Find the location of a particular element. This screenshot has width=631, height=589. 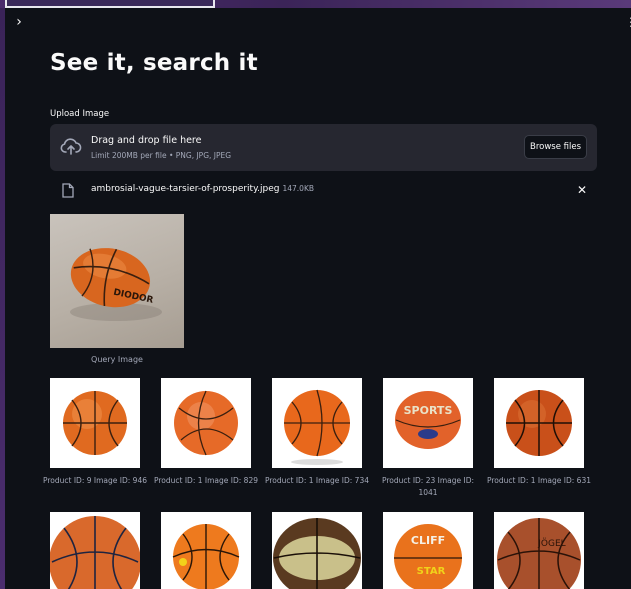

dropzone-title: Drag and drop file here is located at coordinates (146, 140).